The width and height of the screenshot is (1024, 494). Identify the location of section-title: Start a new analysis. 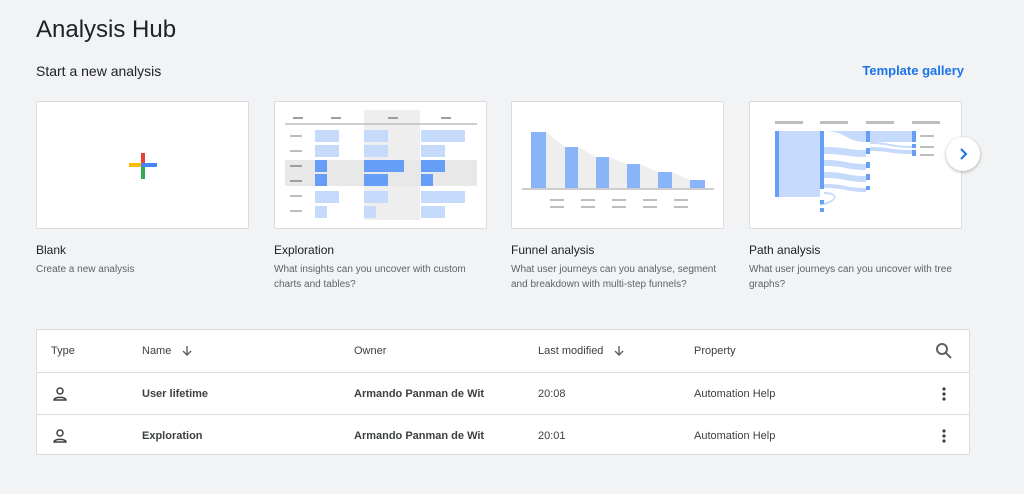
(99, 71).